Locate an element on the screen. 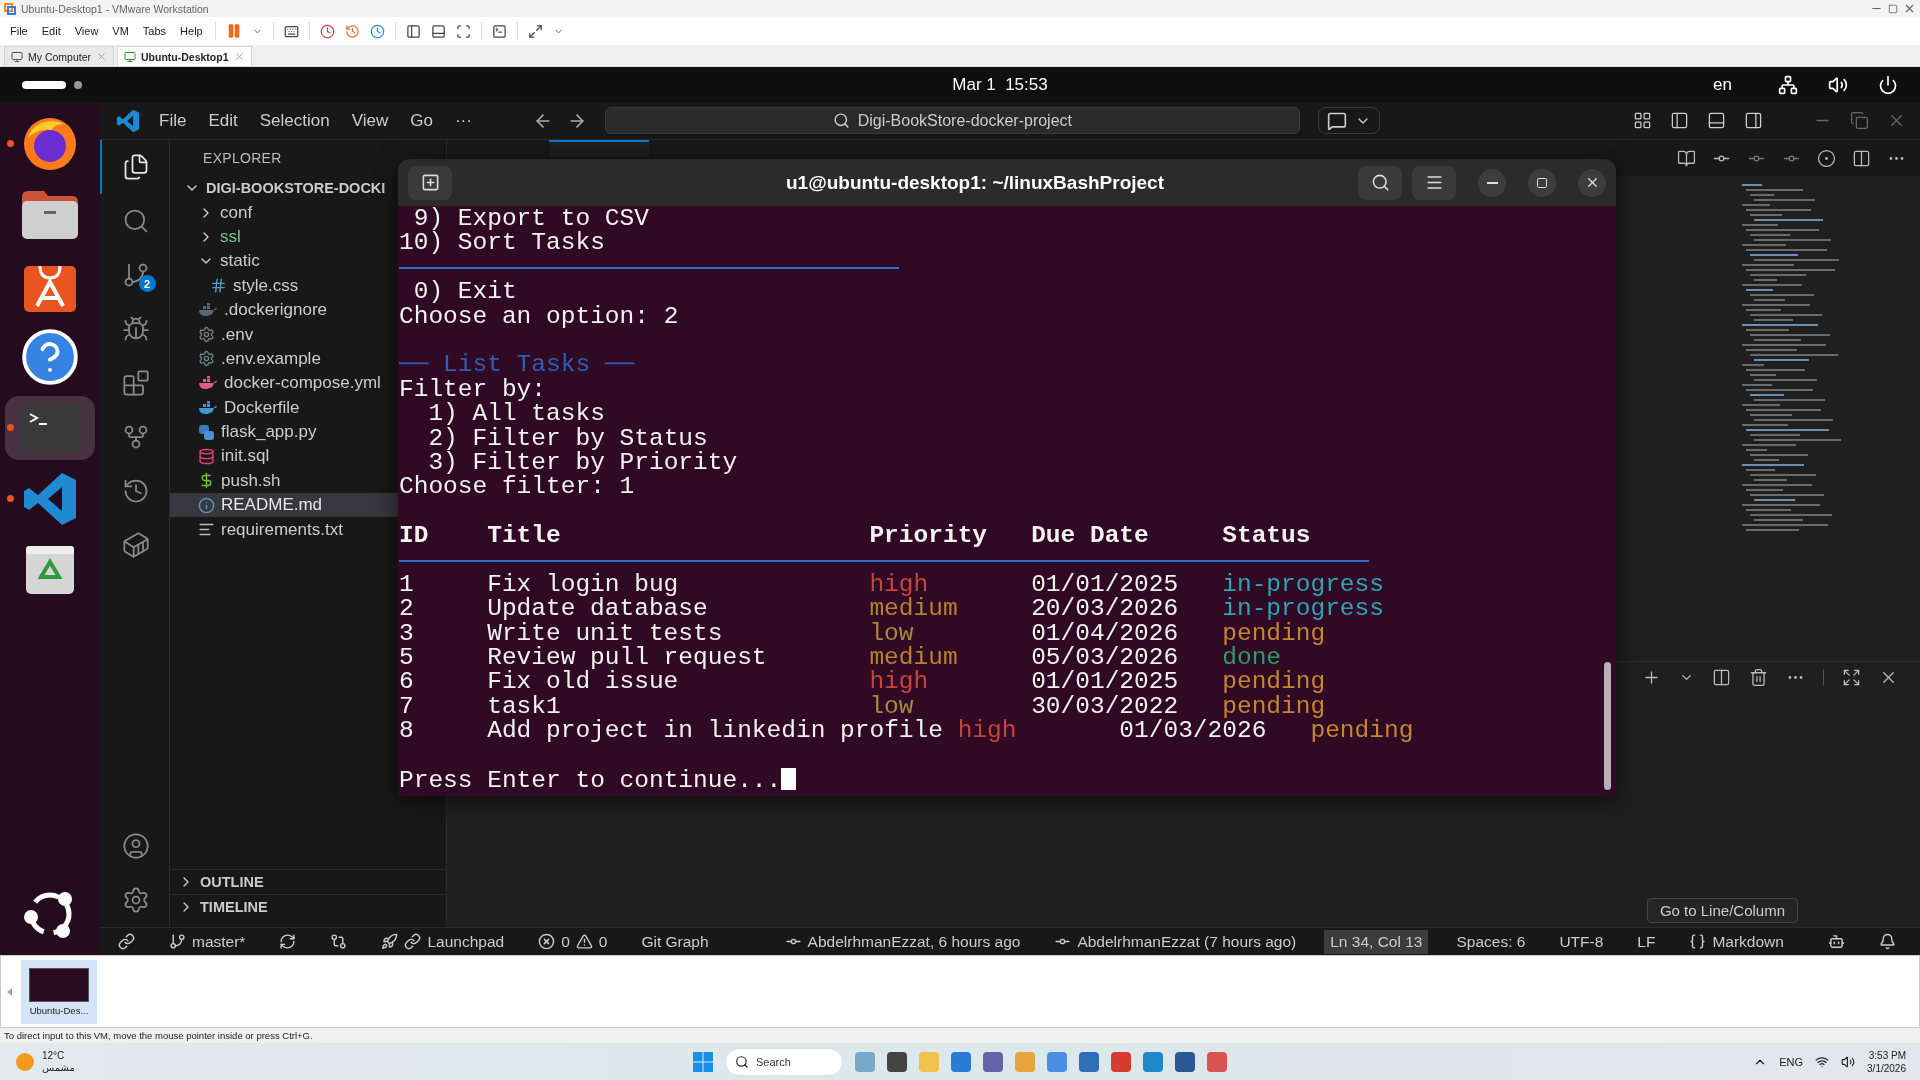  code-editor-icon is located at coordinates (128, 120).